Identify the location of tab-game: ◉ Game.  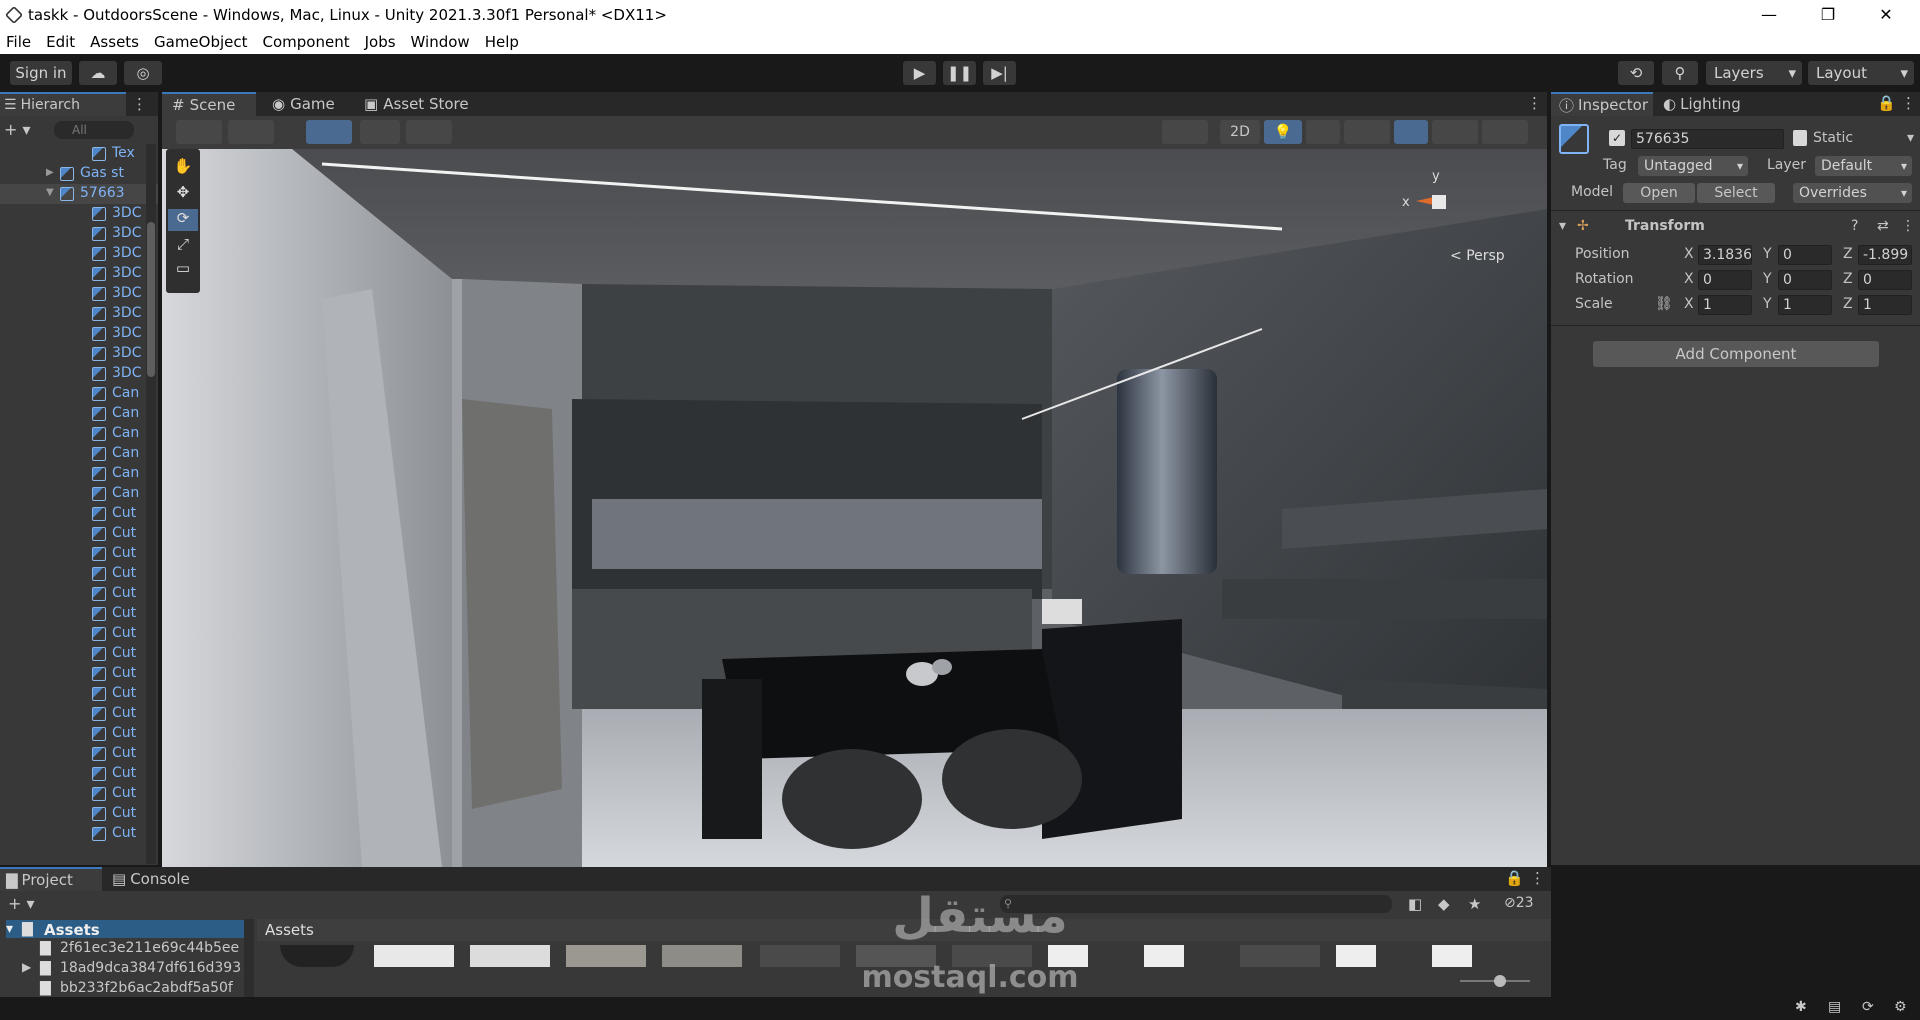
(303, 104).